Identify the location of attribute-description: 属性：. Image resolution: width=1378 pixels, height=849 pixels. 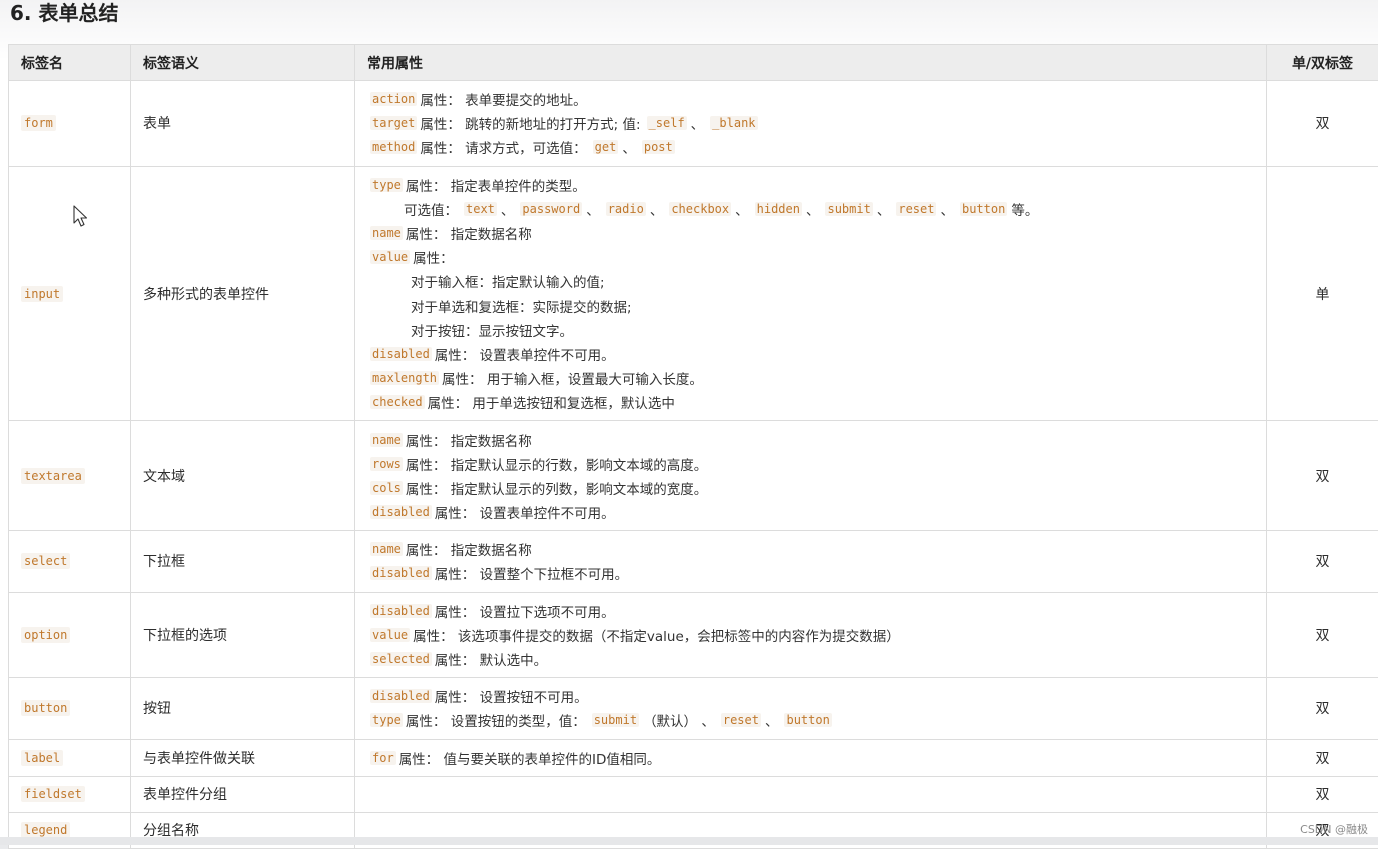
(433, 257).